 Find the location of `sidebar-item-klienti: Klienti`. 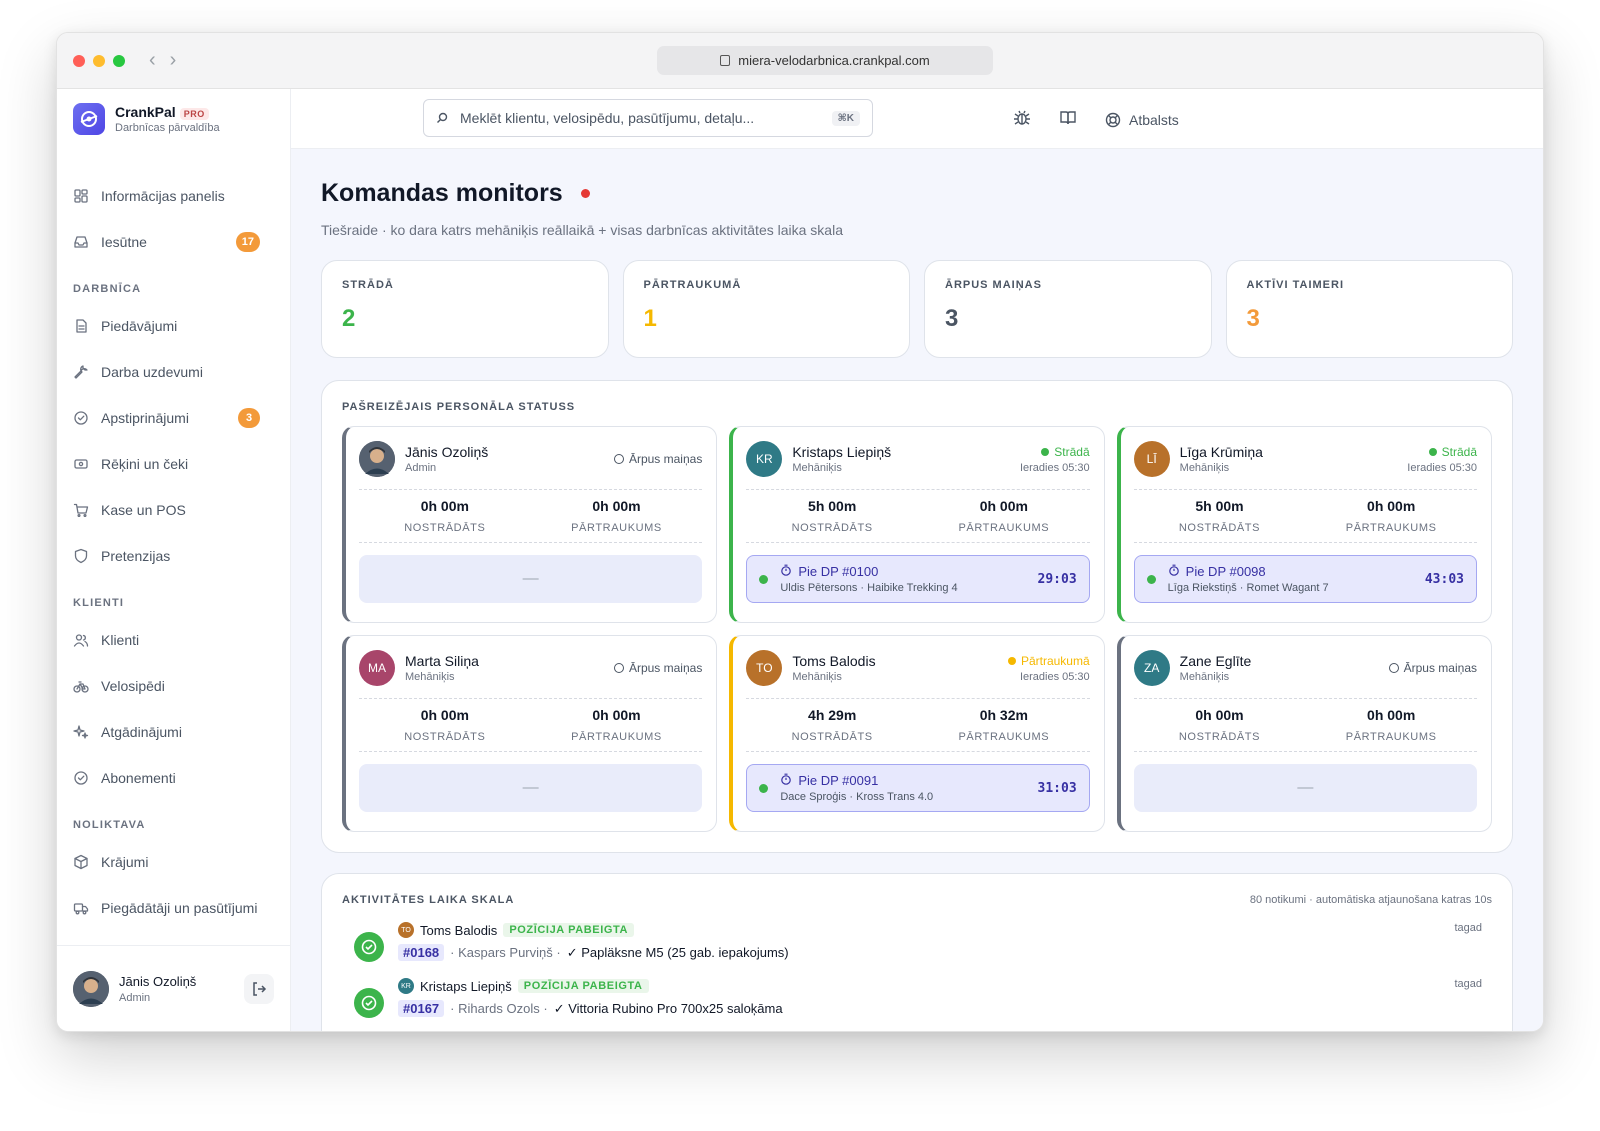

sidebar-item-klienti: Klienti is located at coordinates (173, 640).